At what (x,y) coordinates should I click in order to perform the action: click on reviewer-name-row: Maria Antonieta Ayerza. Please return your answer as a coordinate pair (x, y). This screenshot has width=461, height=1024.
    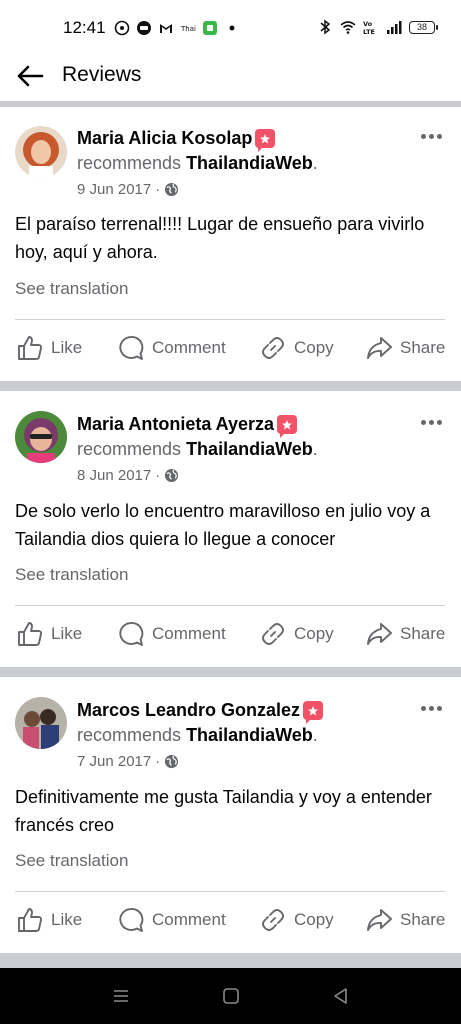
    Looking at the image, I should click on (187, 426).